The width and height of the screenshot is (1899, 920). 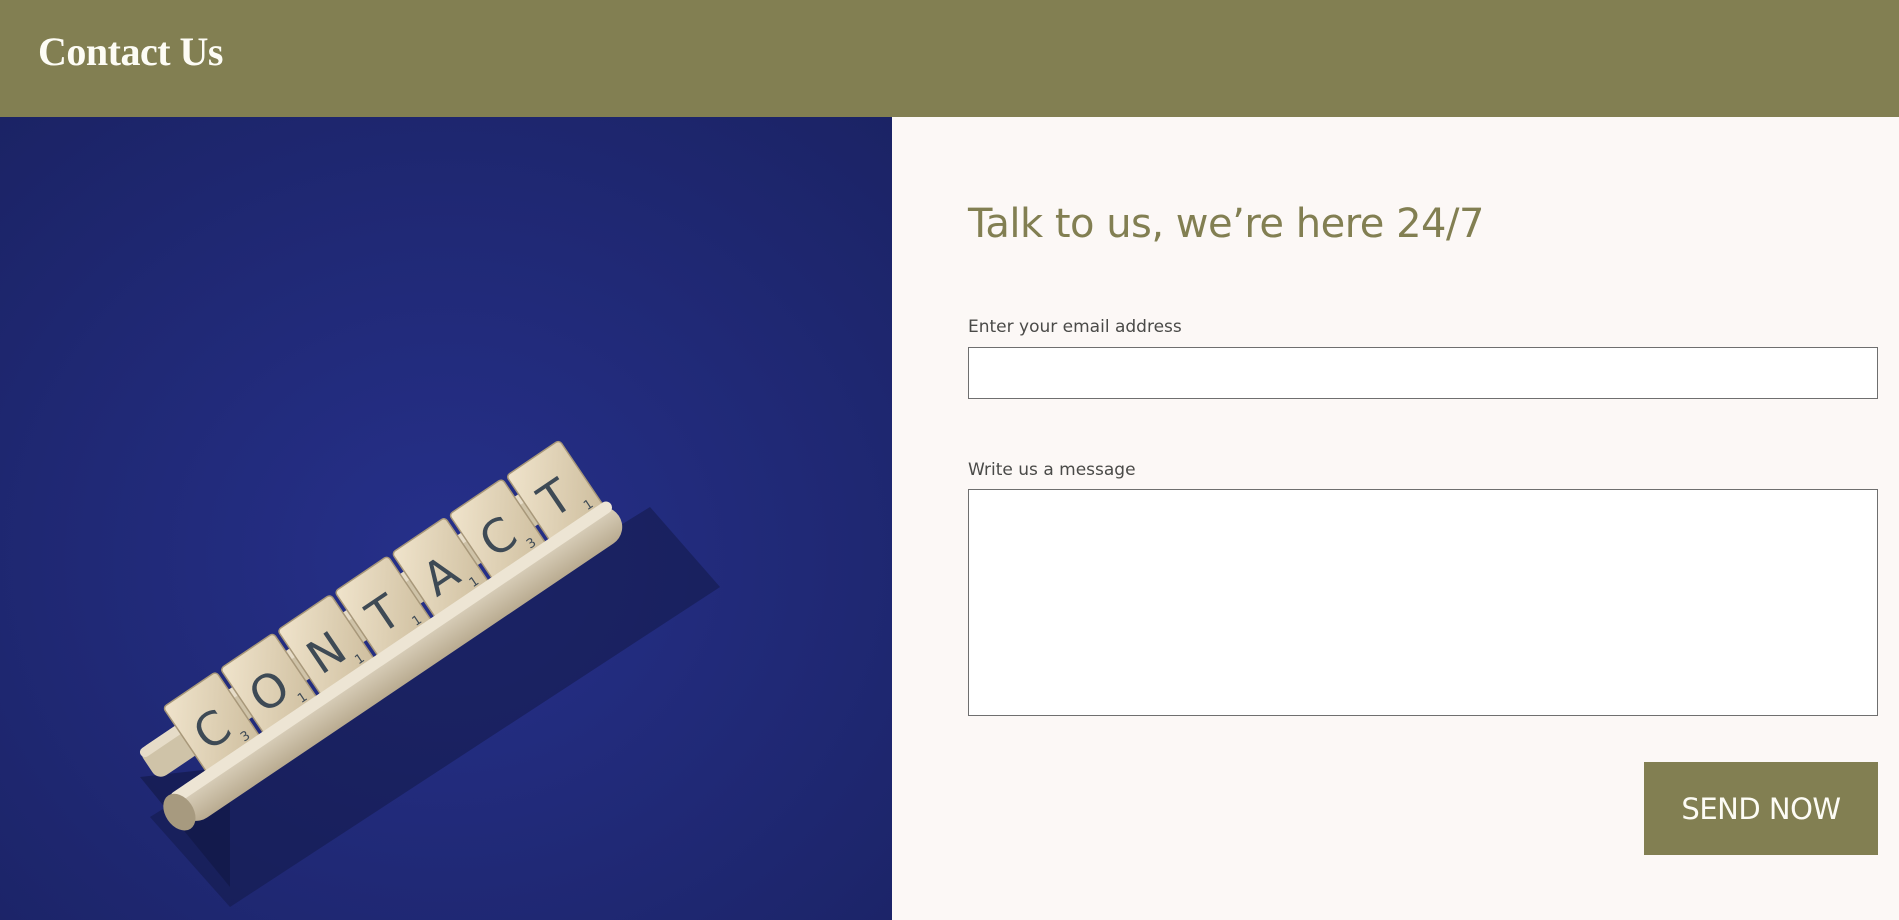 I want to click on email-label: Enter your email address, so click(x=1075, y=327).